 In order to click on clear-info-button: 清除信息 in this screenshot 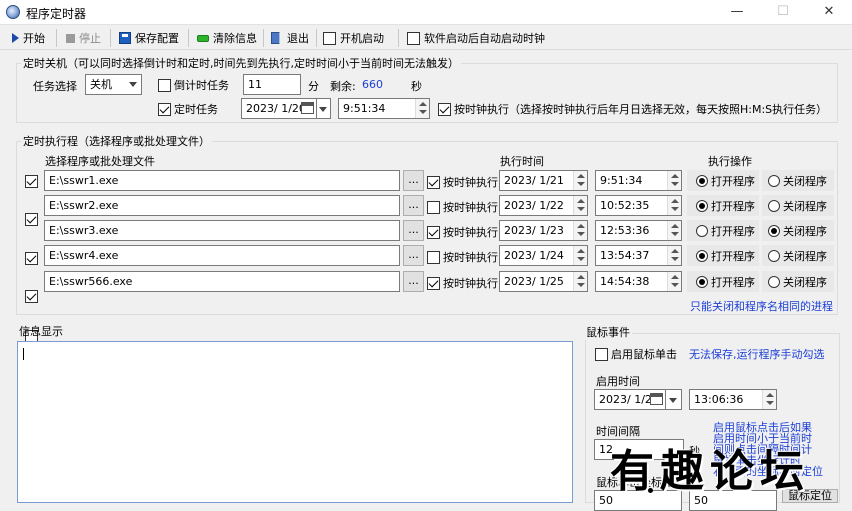, I will do `click(227, 38)`.